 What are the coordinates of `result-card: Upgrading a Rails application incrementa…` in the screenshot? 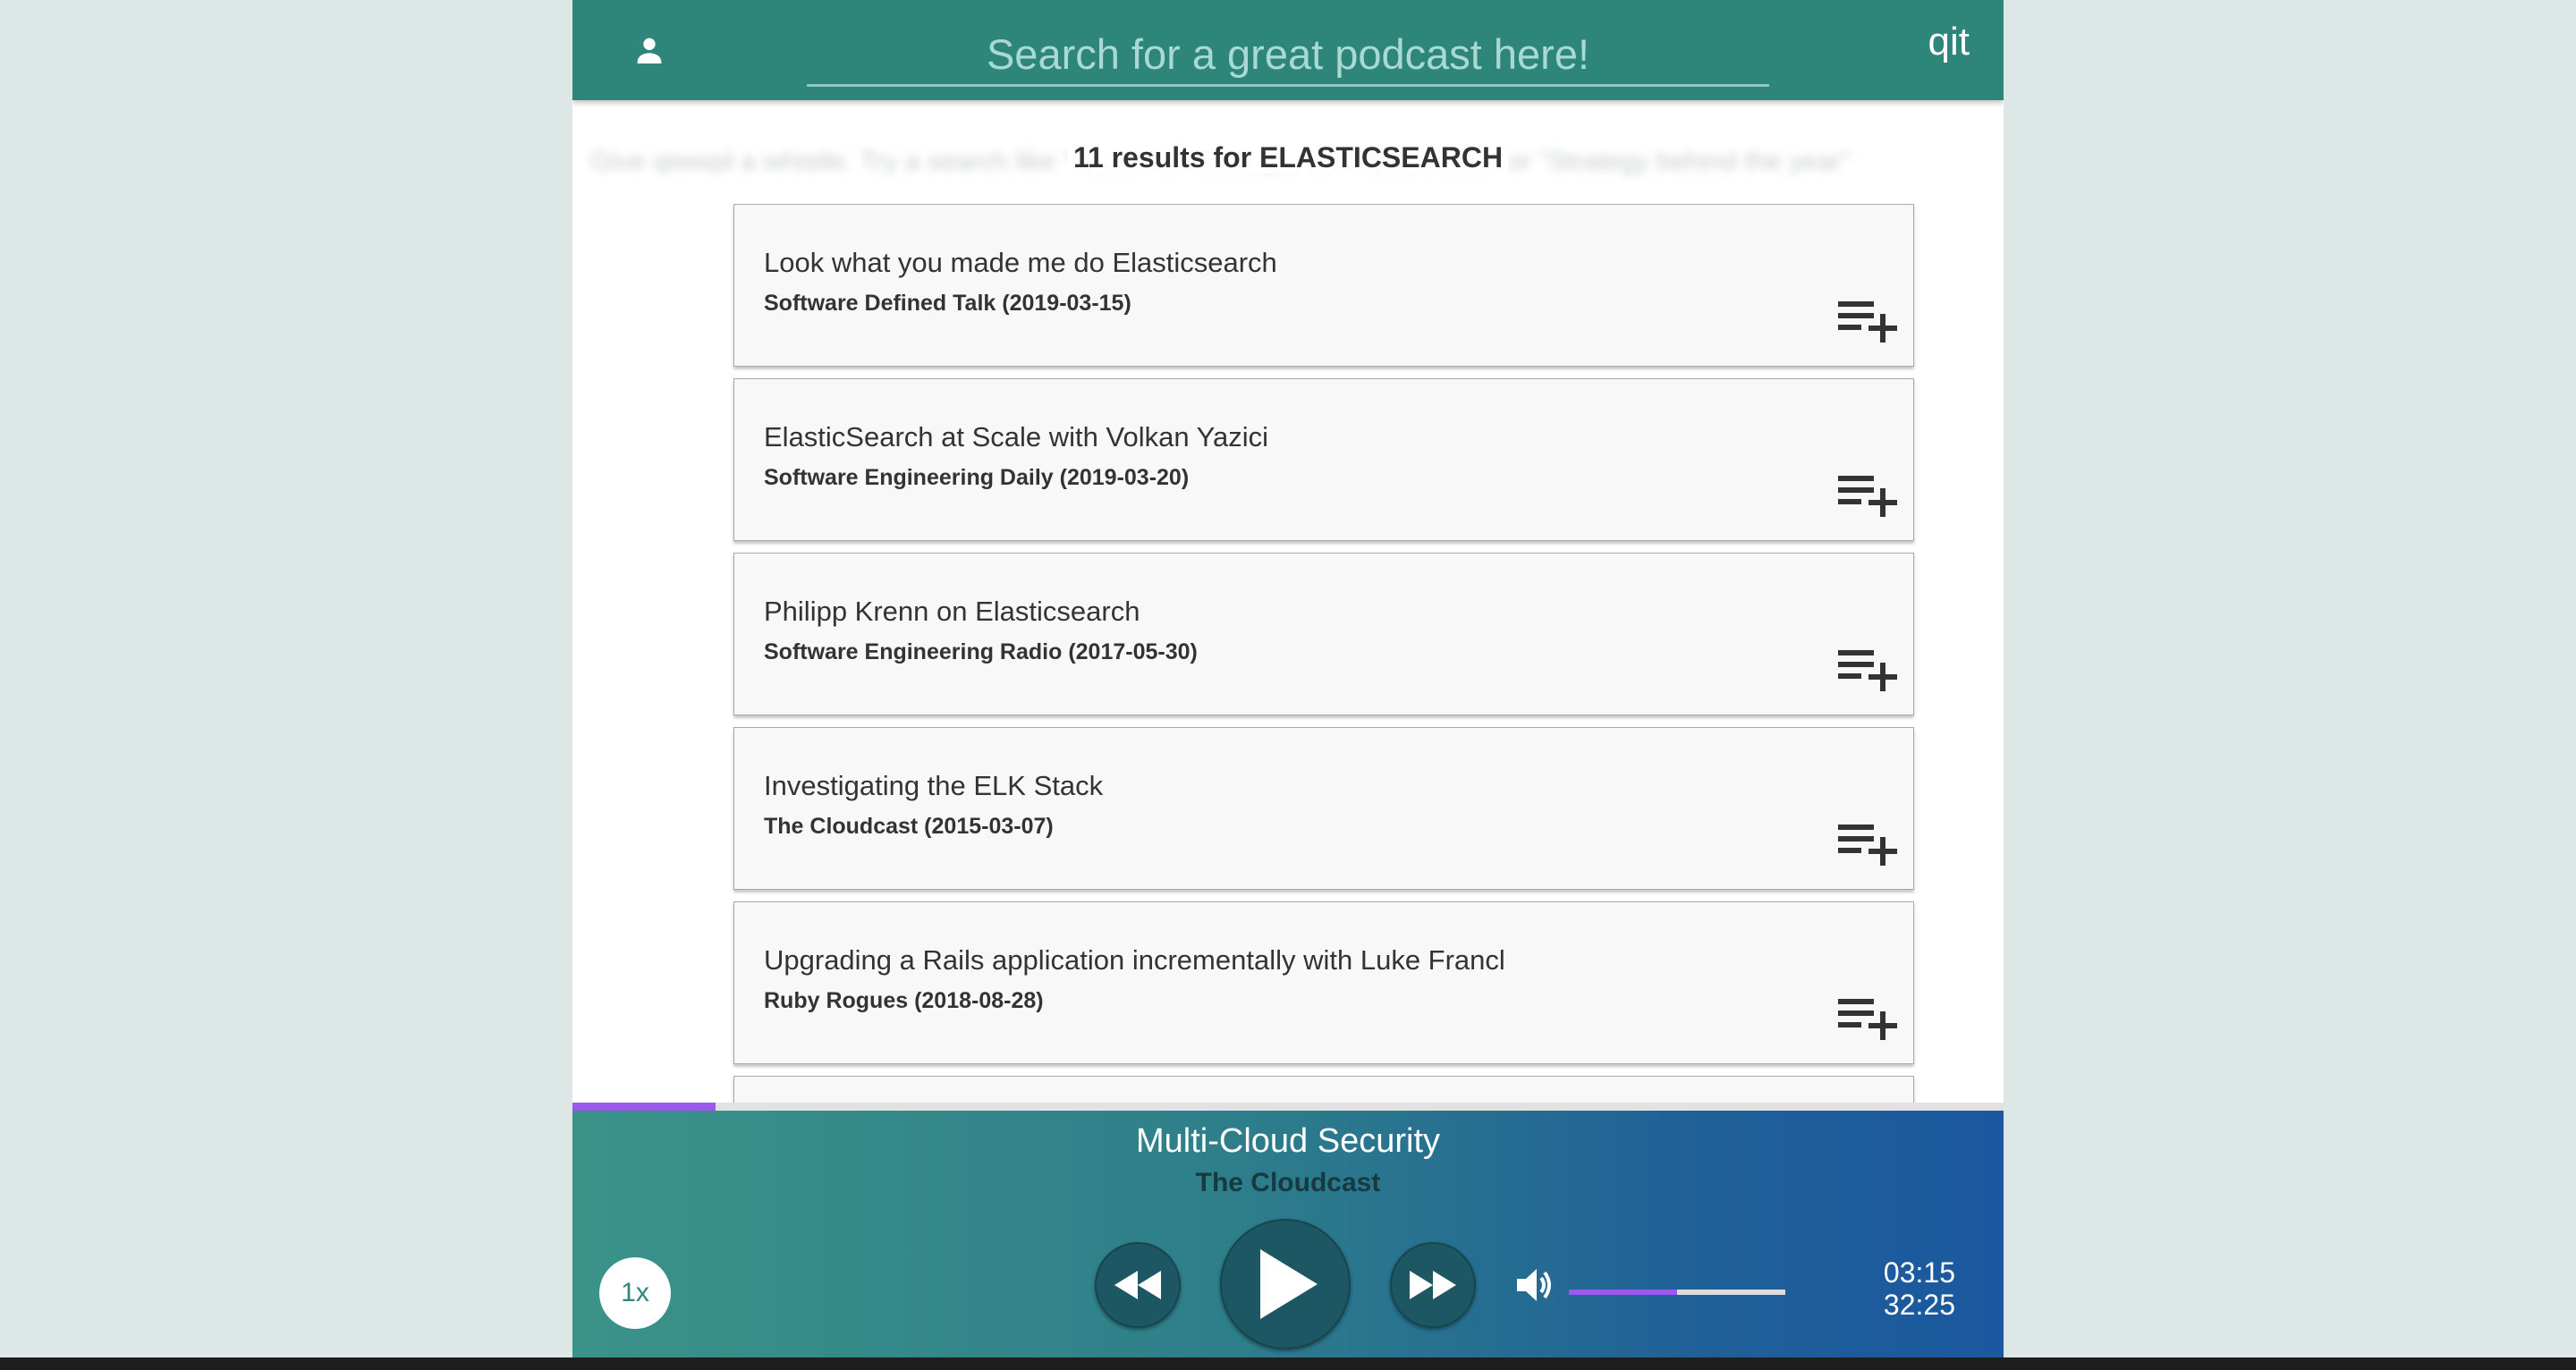 It's located at (1323, 982).